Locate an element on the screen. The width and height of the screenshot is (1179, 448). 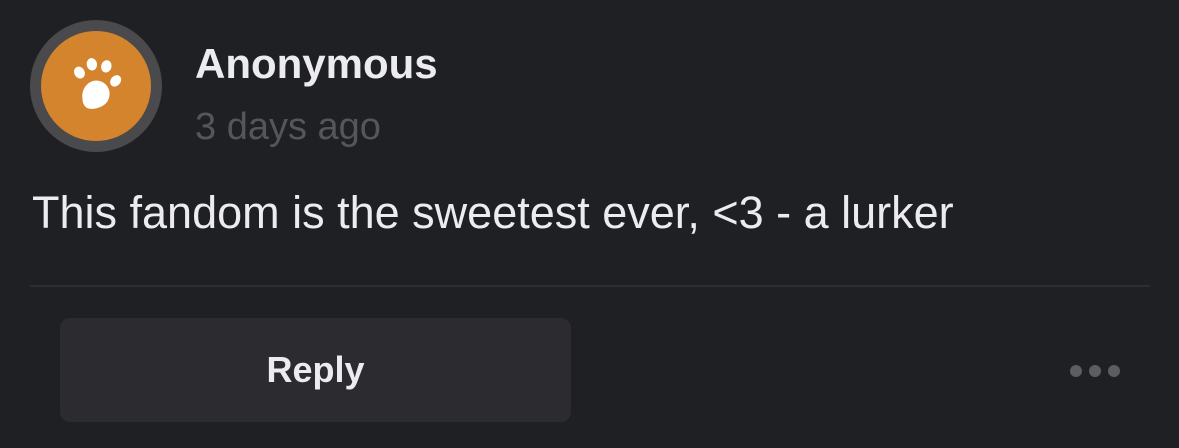
avatar is located at coordinates (96, 86).